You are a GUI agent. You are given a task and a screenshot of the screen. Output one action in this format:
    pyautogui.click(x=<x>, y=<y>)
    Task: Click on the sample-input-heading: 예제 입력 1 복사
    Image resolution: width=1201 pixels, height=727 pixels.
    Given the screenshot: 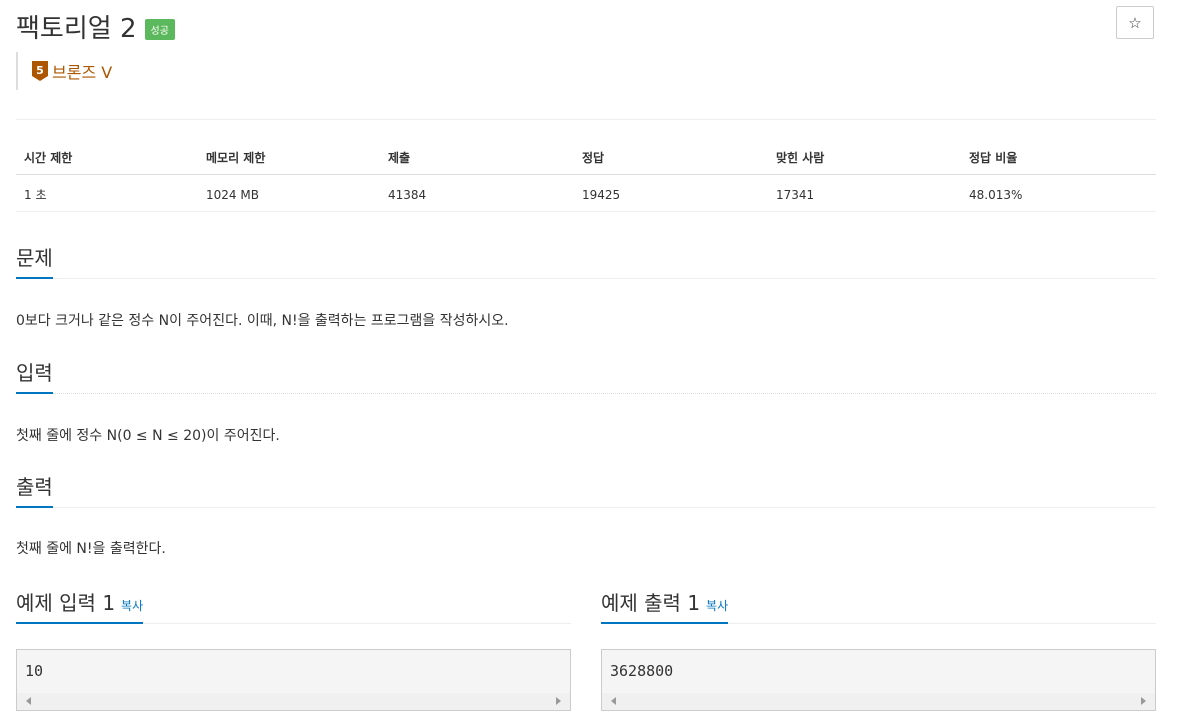 What is the action you would take?
    pyautogui.click(x=80, y=605)
    